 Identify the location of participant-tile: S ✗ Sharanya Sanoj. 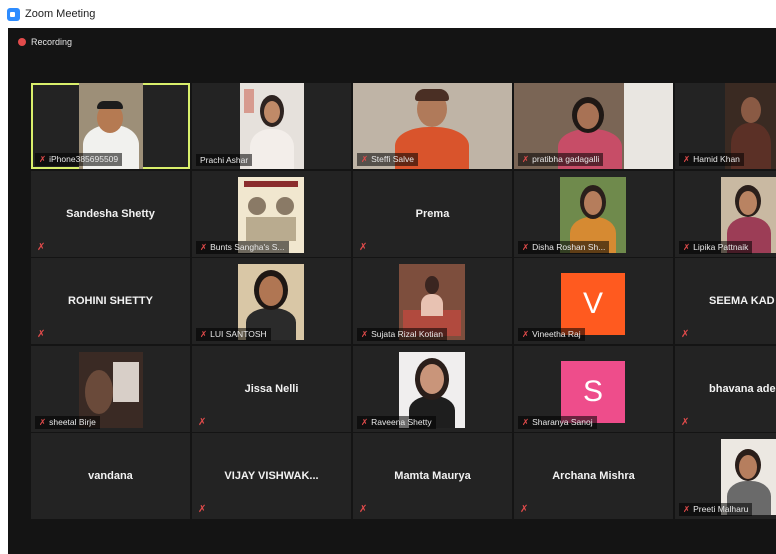
(593, 389).